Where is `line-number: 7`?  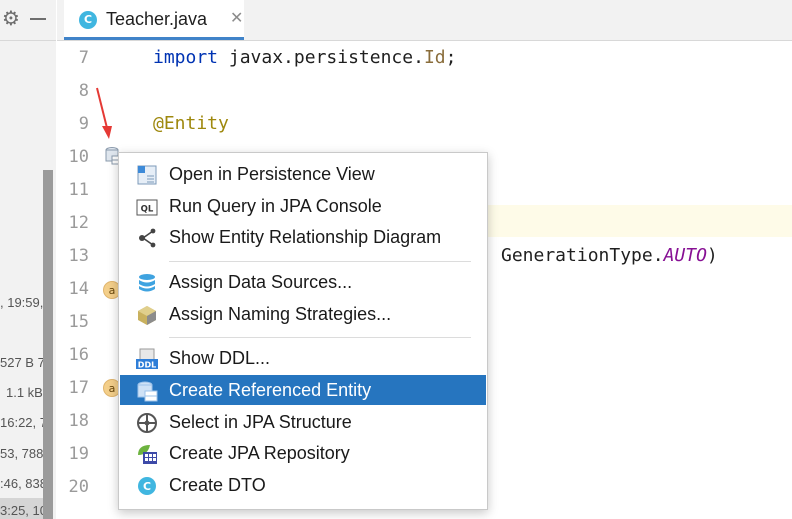 line-number: 7 is located at coordinates (83, 58).